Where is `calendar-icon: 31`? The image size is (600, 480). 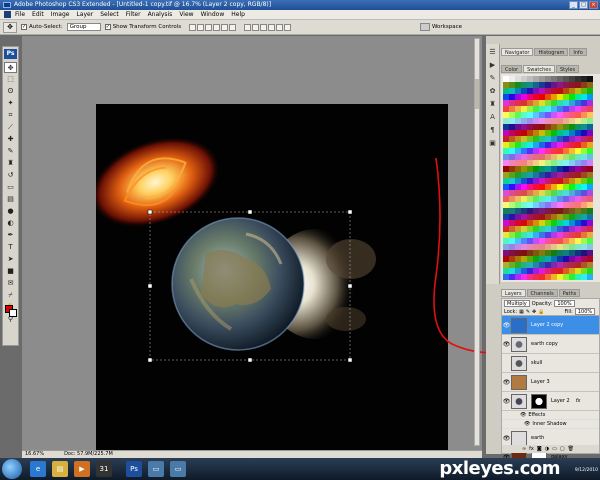
calendar-icon: 31 is located at coordinates (104, 469).